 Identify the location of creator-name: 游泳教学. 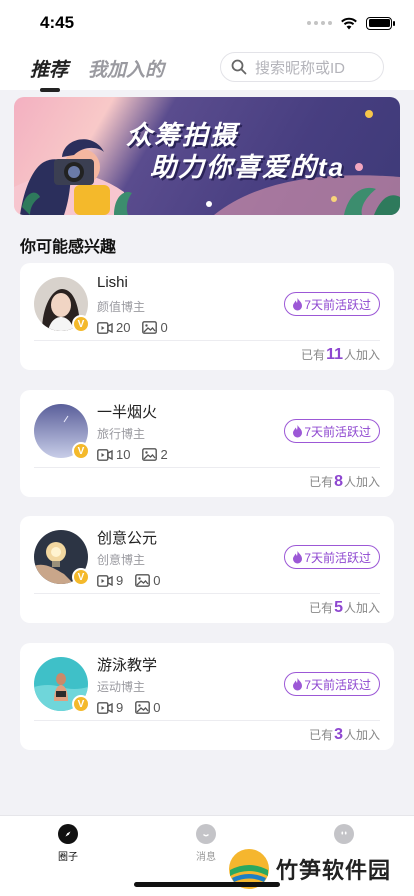
(127, 664).